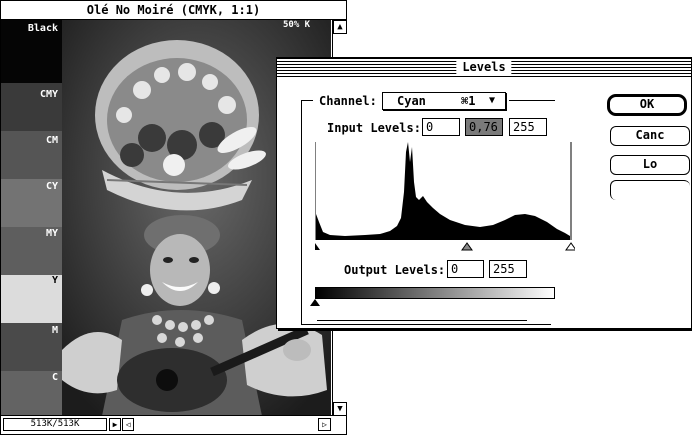 Image resolution: width=692 pixels, height=435 pixels. Describe the element at coordinates (465, 269) in the screenshot. I see `output-black-field: 0` at that location.